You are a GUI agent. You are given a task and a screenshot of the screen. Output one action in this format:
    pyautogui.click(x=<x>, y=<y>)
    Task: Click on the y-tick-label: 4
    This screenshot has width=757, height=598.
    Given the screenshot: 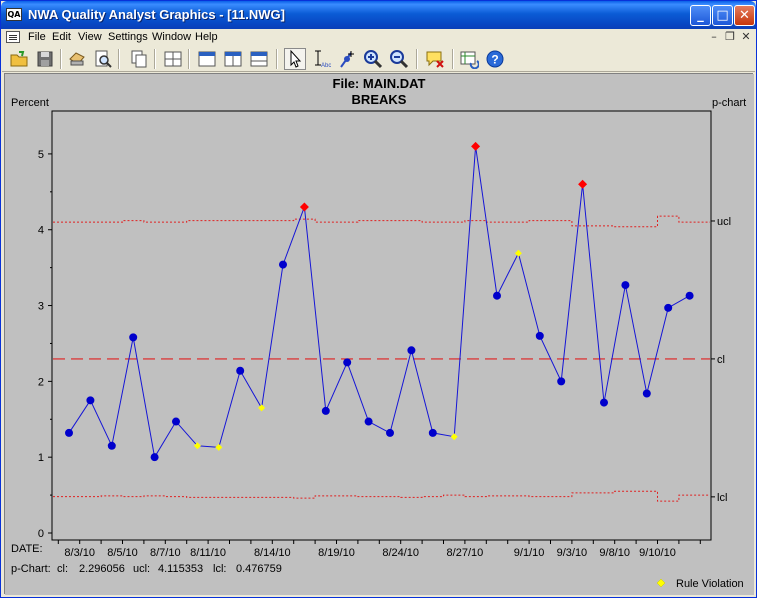 What is the action you would take?
    pyautogui.click(x=41, y=231)
    